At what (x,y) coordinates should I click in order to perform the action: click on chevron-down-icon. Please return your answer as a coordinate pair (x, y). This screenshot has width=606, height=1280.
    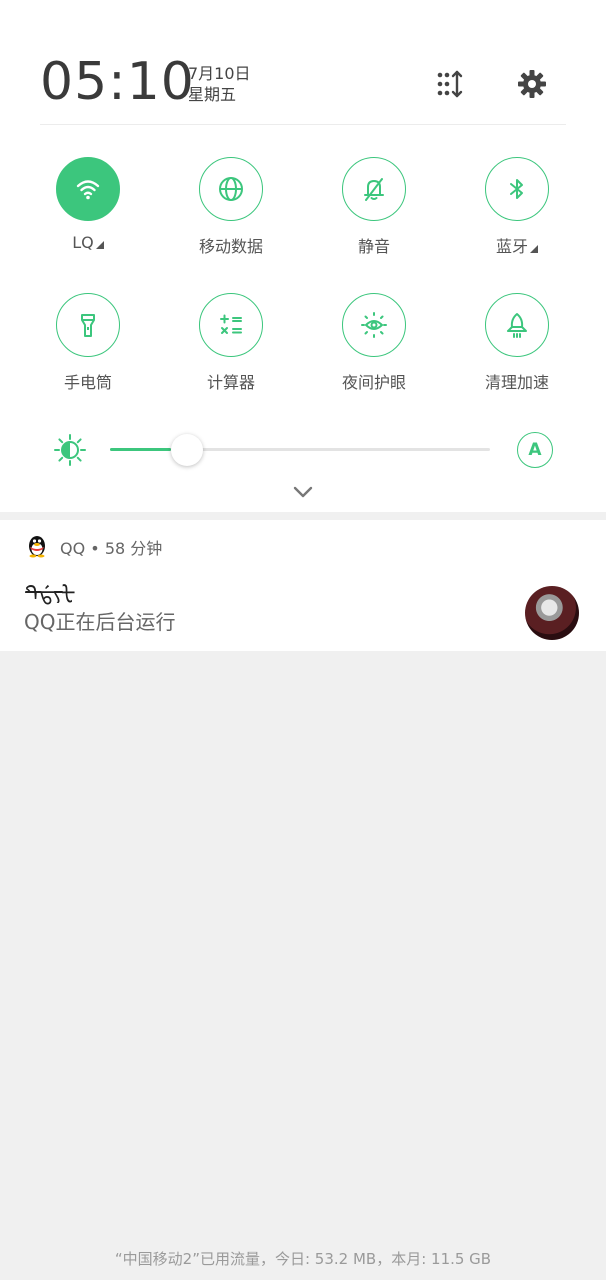
    Looking at the image, I should click on (303, 492).